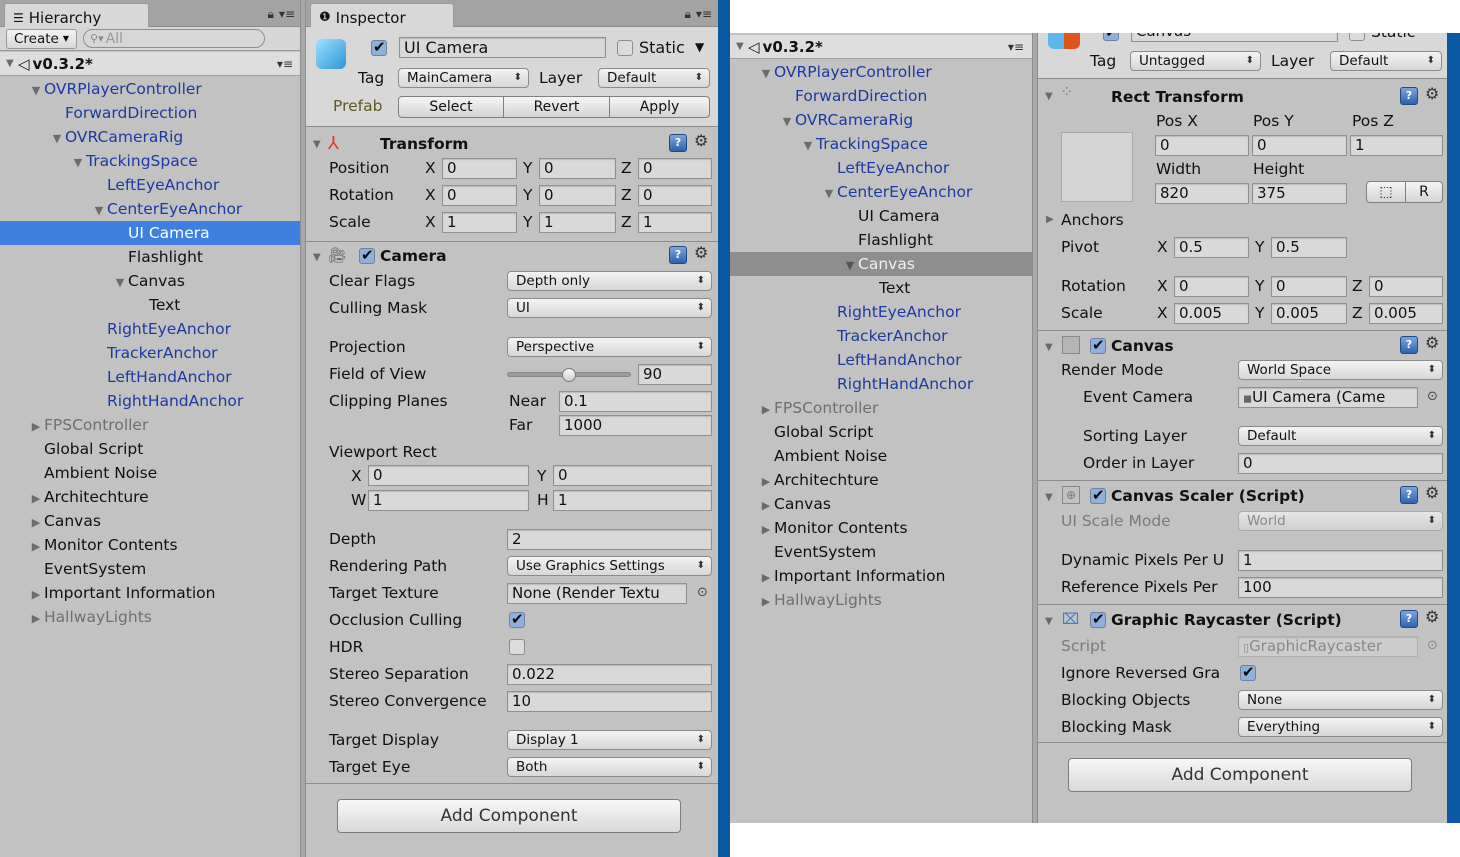  What do you see at coordinates (1052, 219) in the screenshot?
I see `anchors-foldout-icon: ▶` at bounding box center [1052, 219].